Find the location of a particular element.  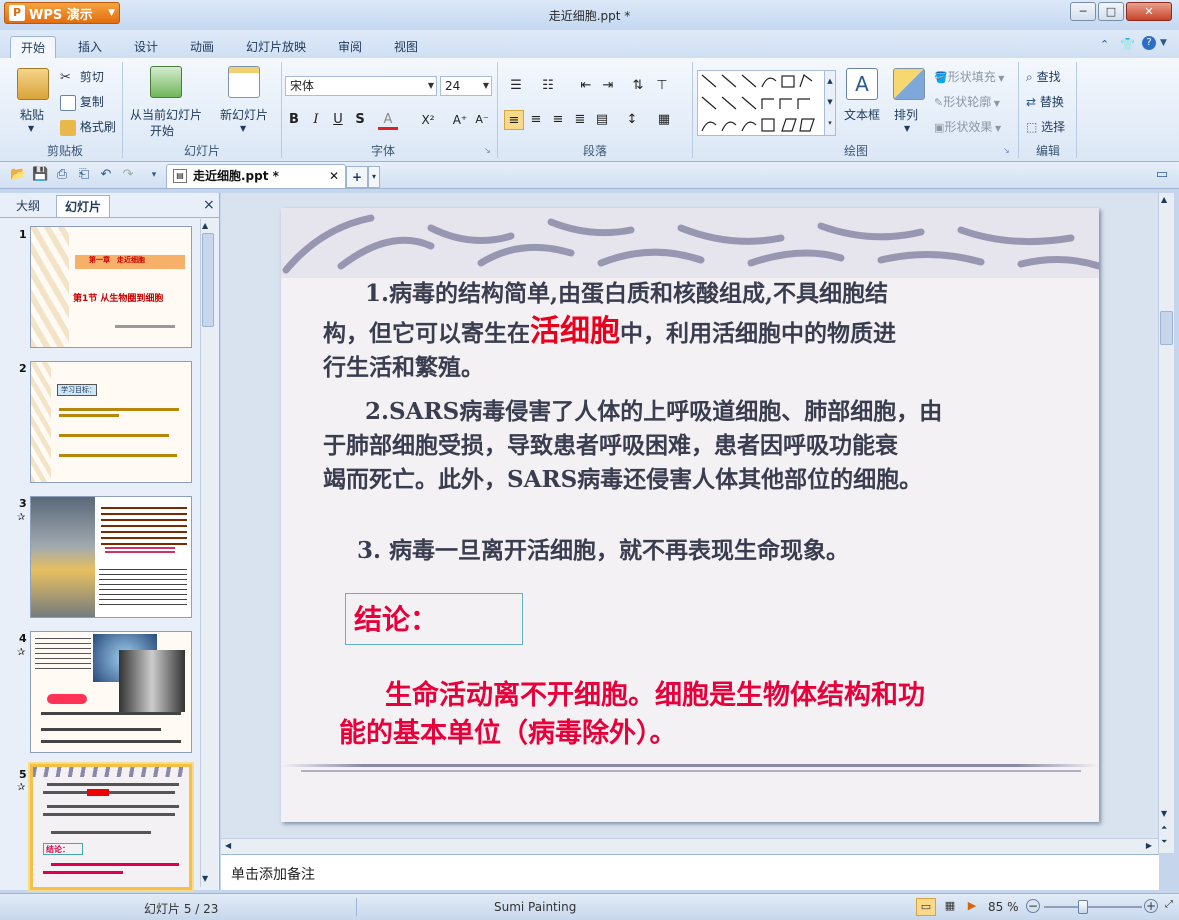

font-size-select: 24 ▼ is located at coordinates (466, 86).